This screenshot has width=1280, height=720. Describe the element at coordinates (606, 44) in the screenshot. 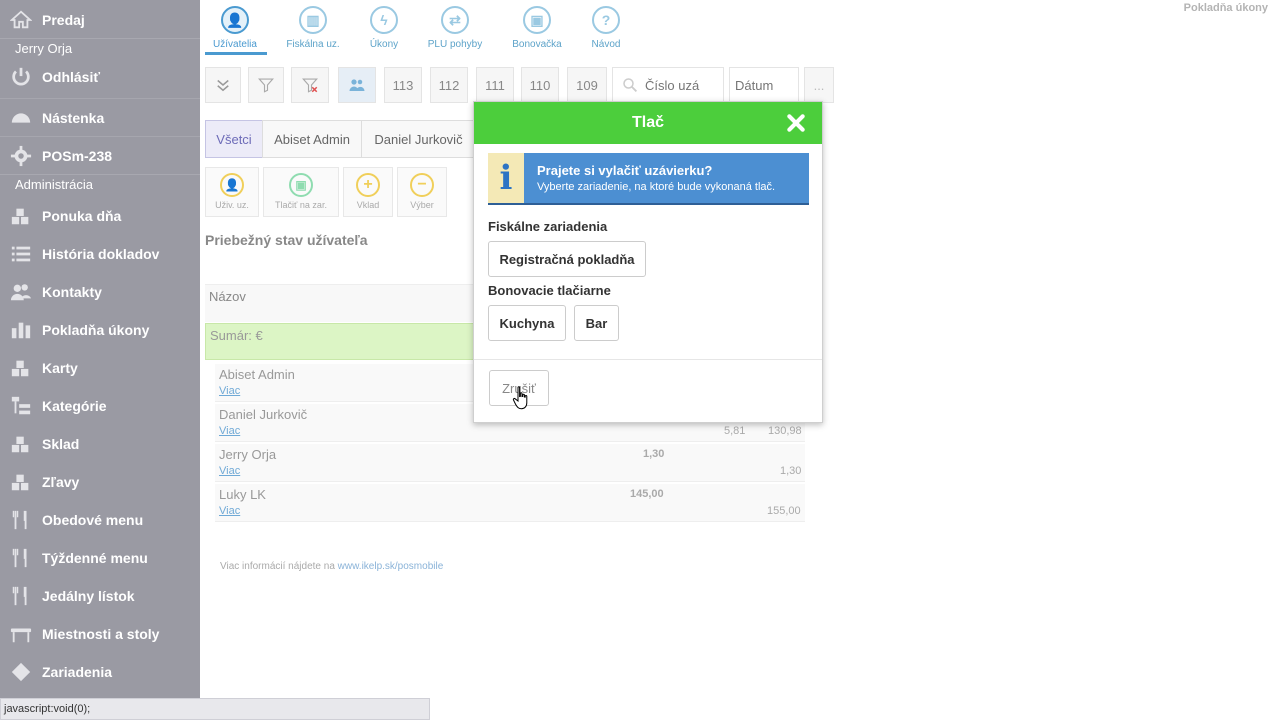

I see `tab-label: Návod` at that location.